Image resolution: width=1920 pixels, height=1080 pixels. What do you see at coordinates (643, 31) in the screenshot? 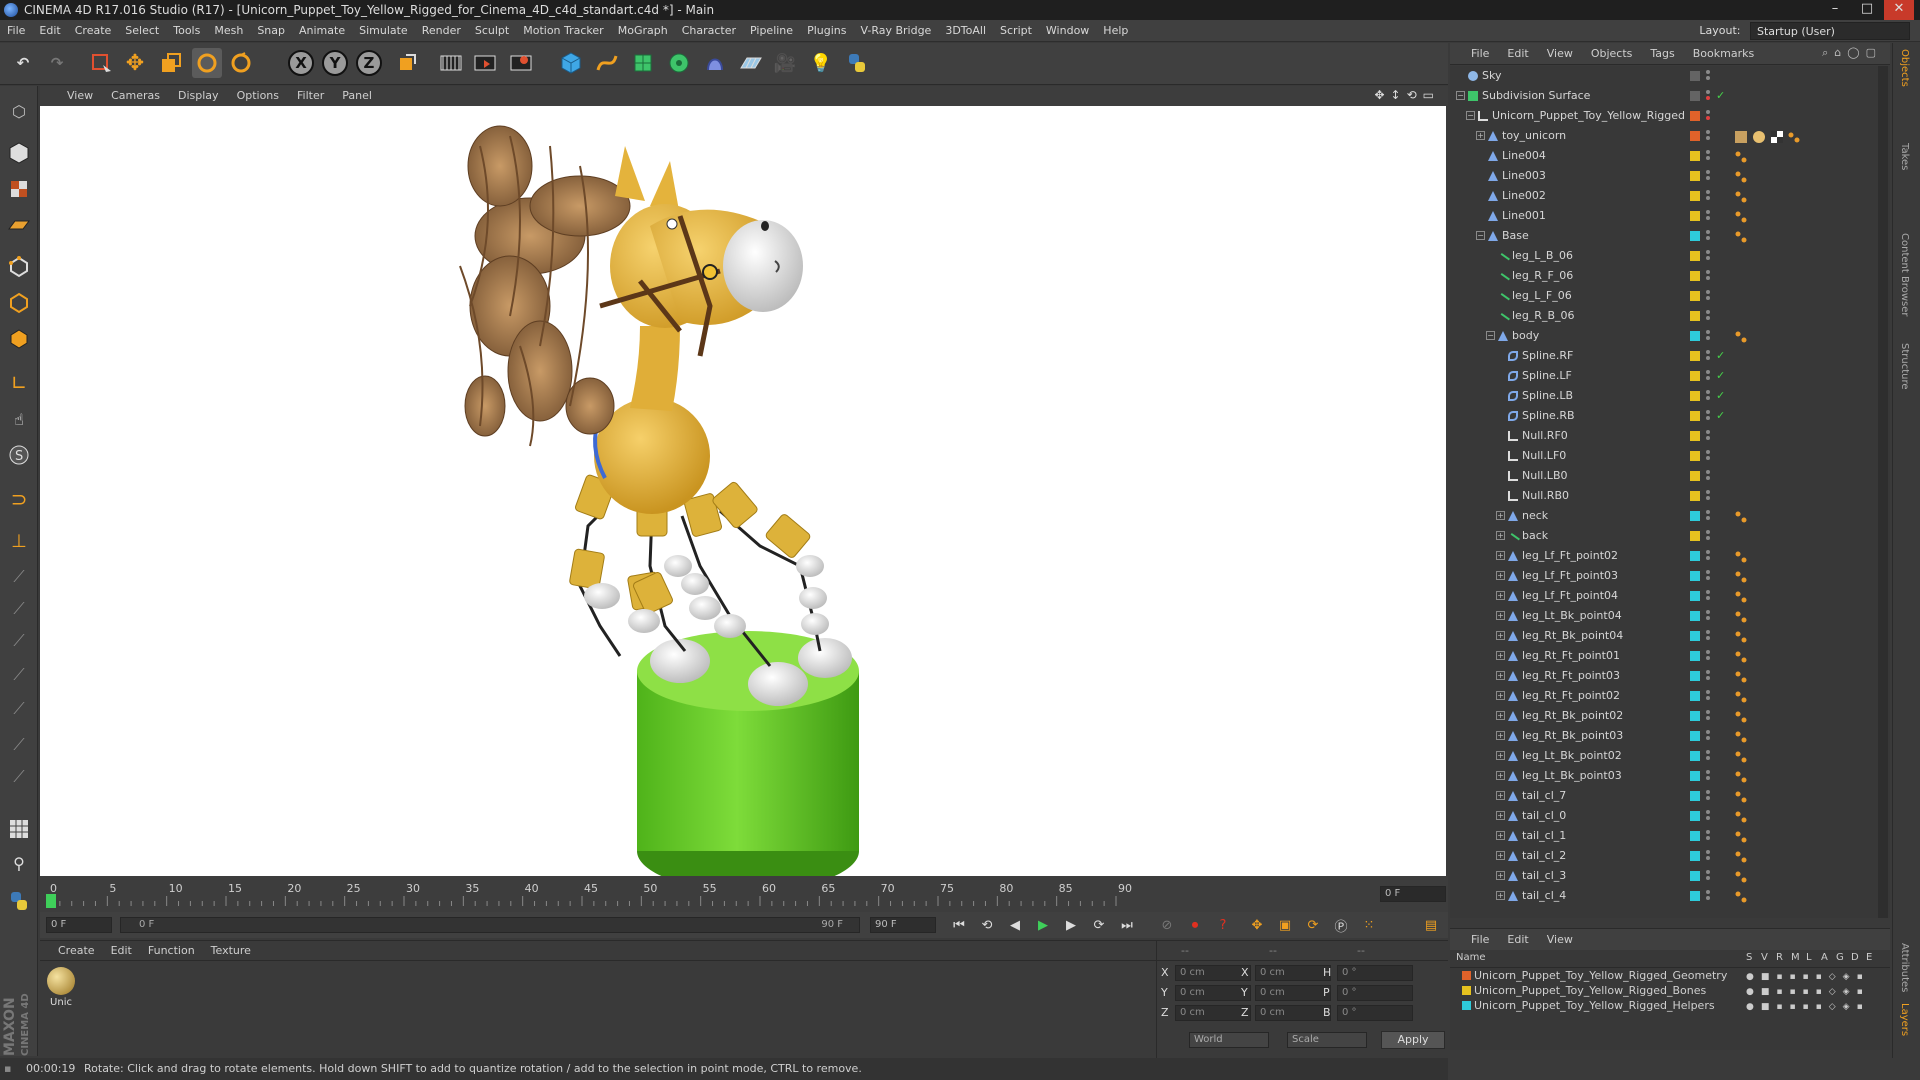
I see `menu-mograph: MoGraph` at bounding box center [643, 31].